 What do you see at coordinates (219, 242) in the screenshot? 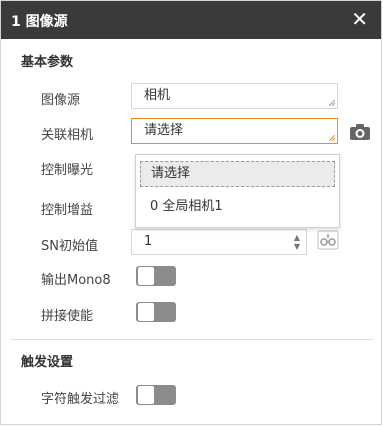
I see `sn-initial-input: 1 ▲ ▼` at bounding box center [219, 242].